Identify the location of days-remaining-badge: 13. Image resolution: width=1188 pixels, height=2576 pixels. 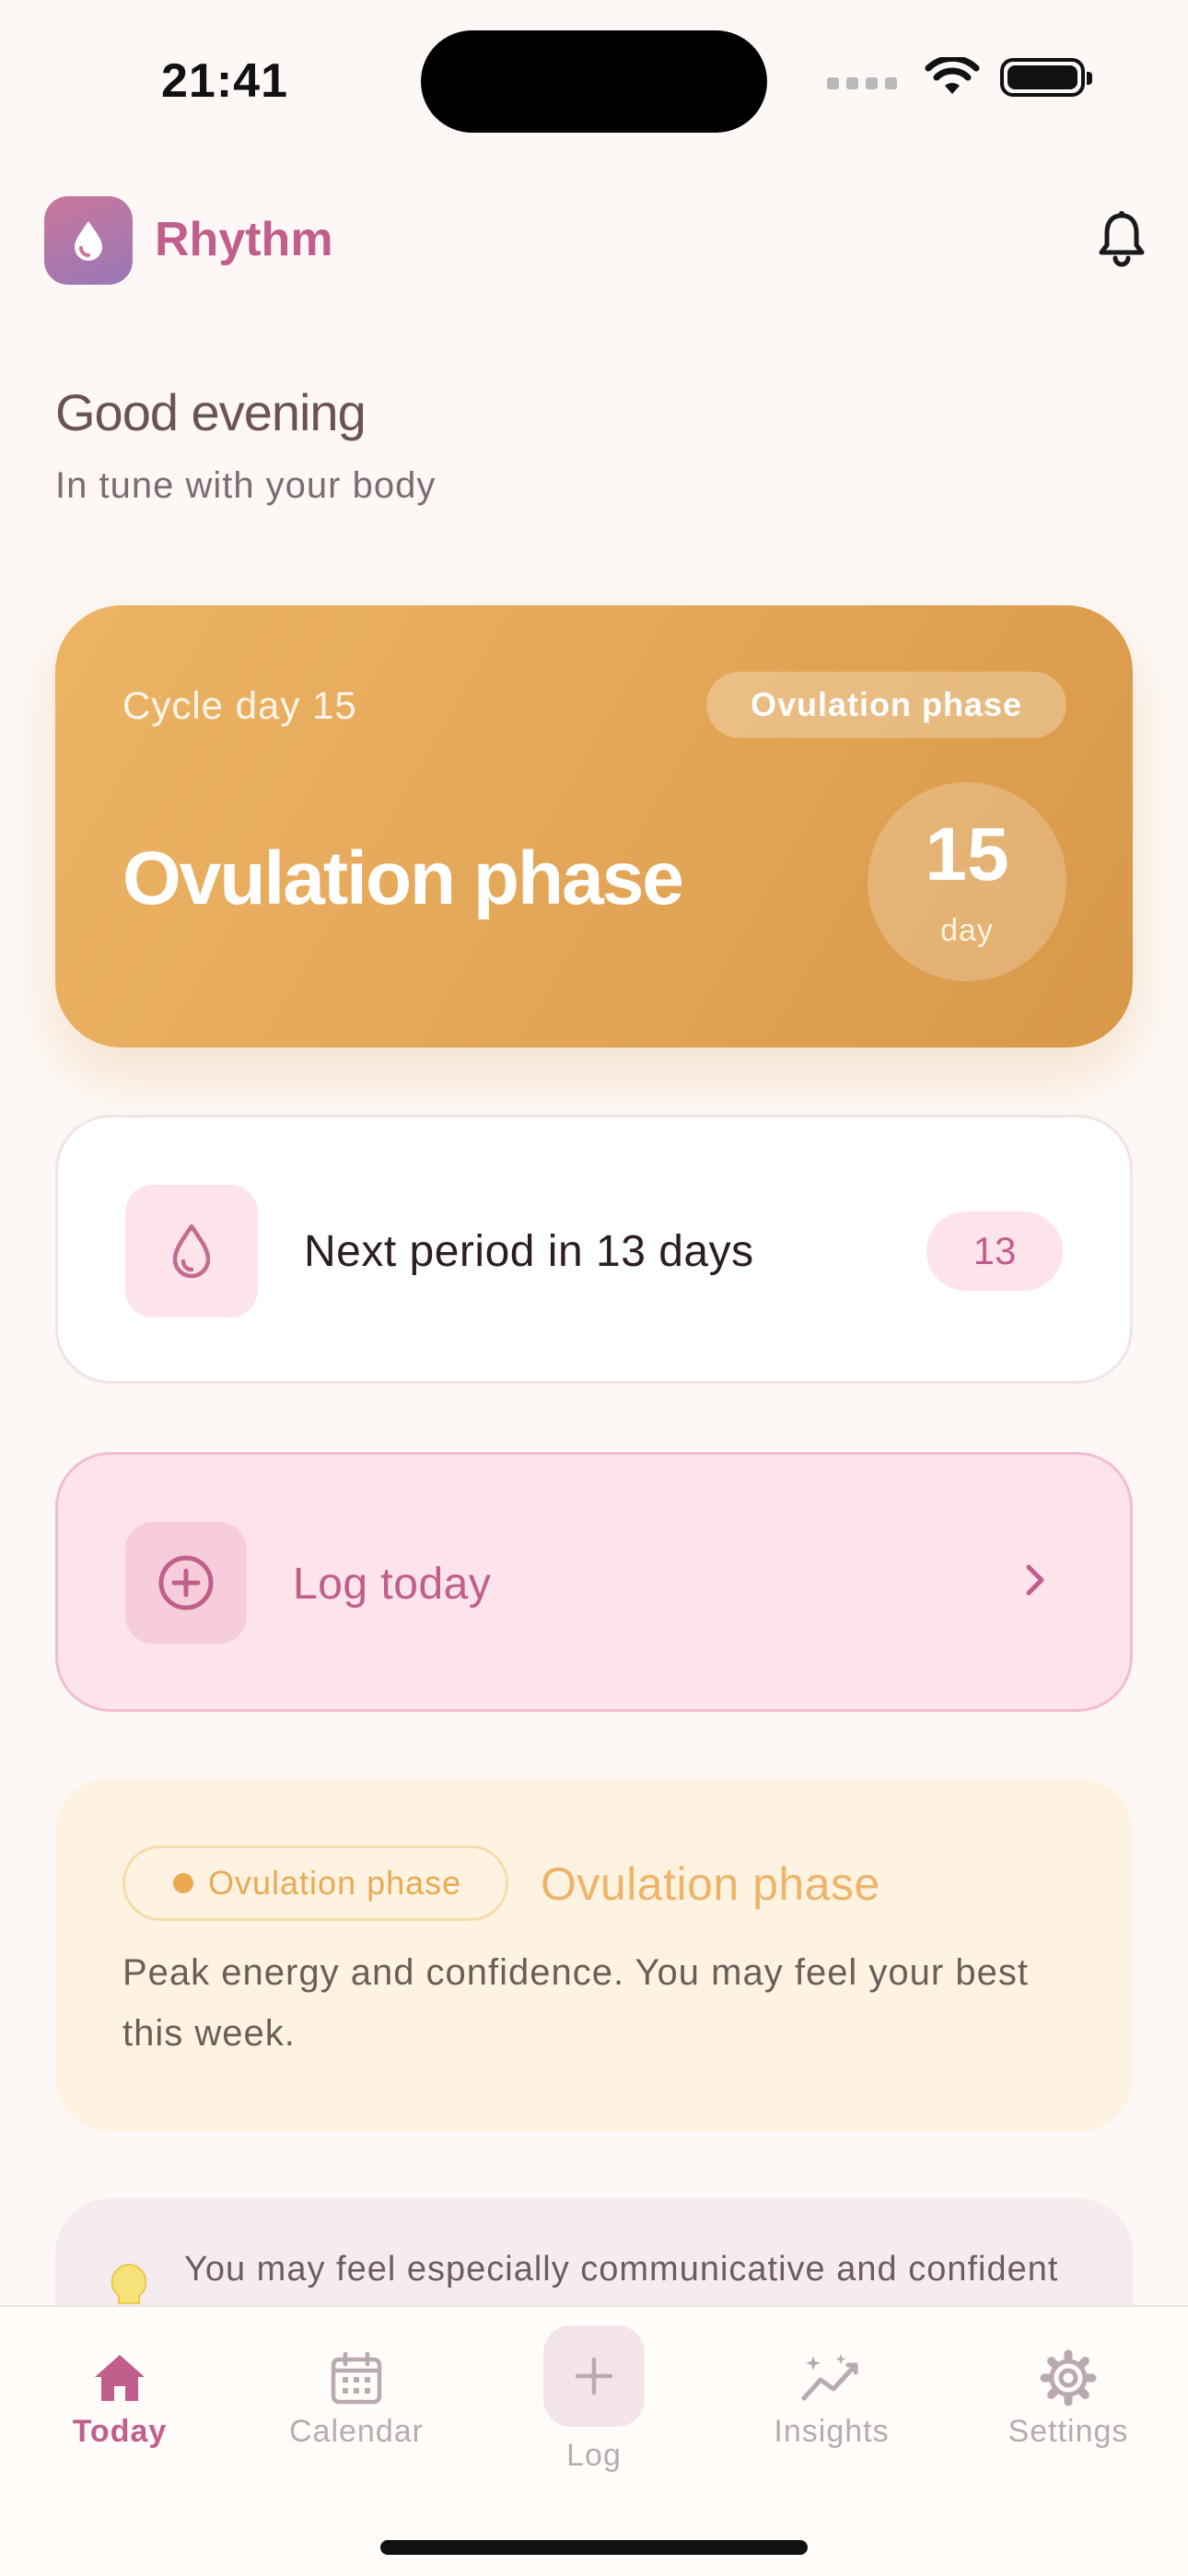
(995, 1251).